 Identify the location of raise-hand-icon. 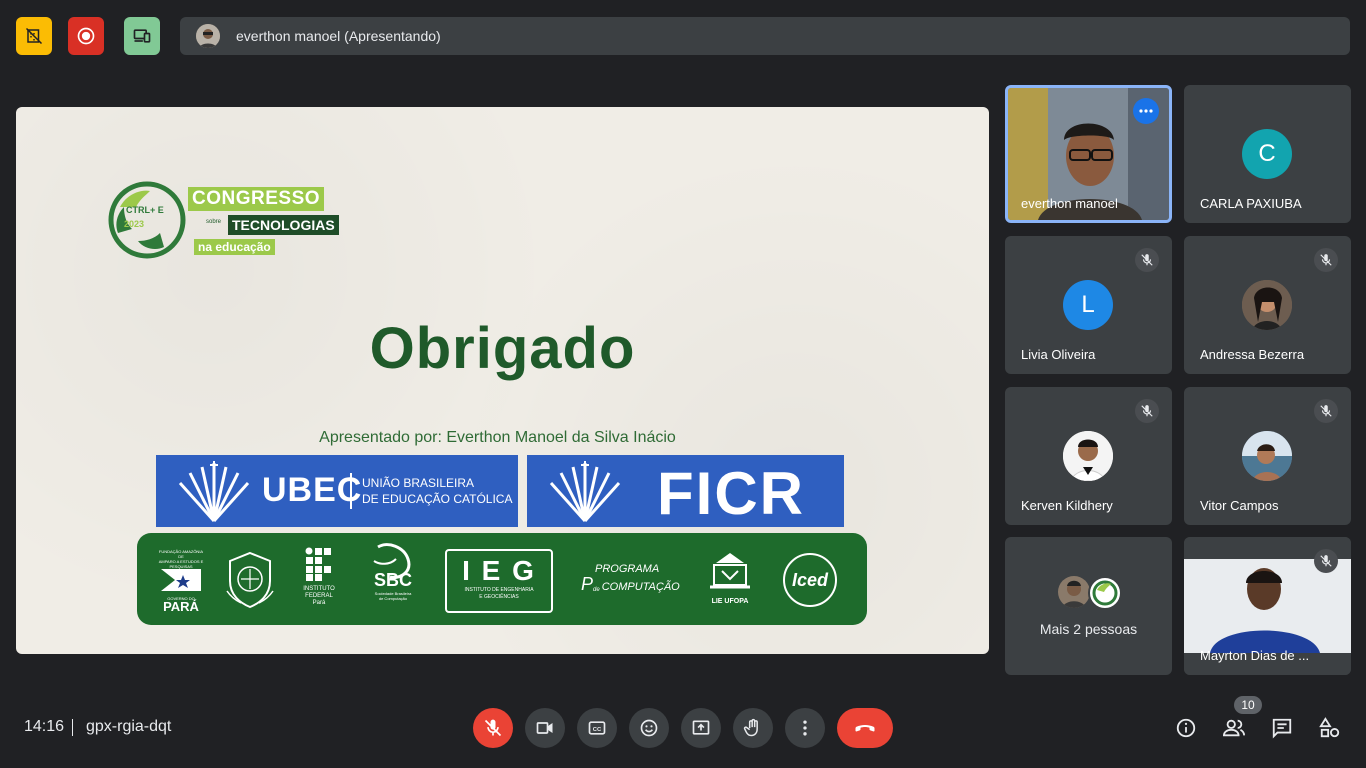
(750, 727).